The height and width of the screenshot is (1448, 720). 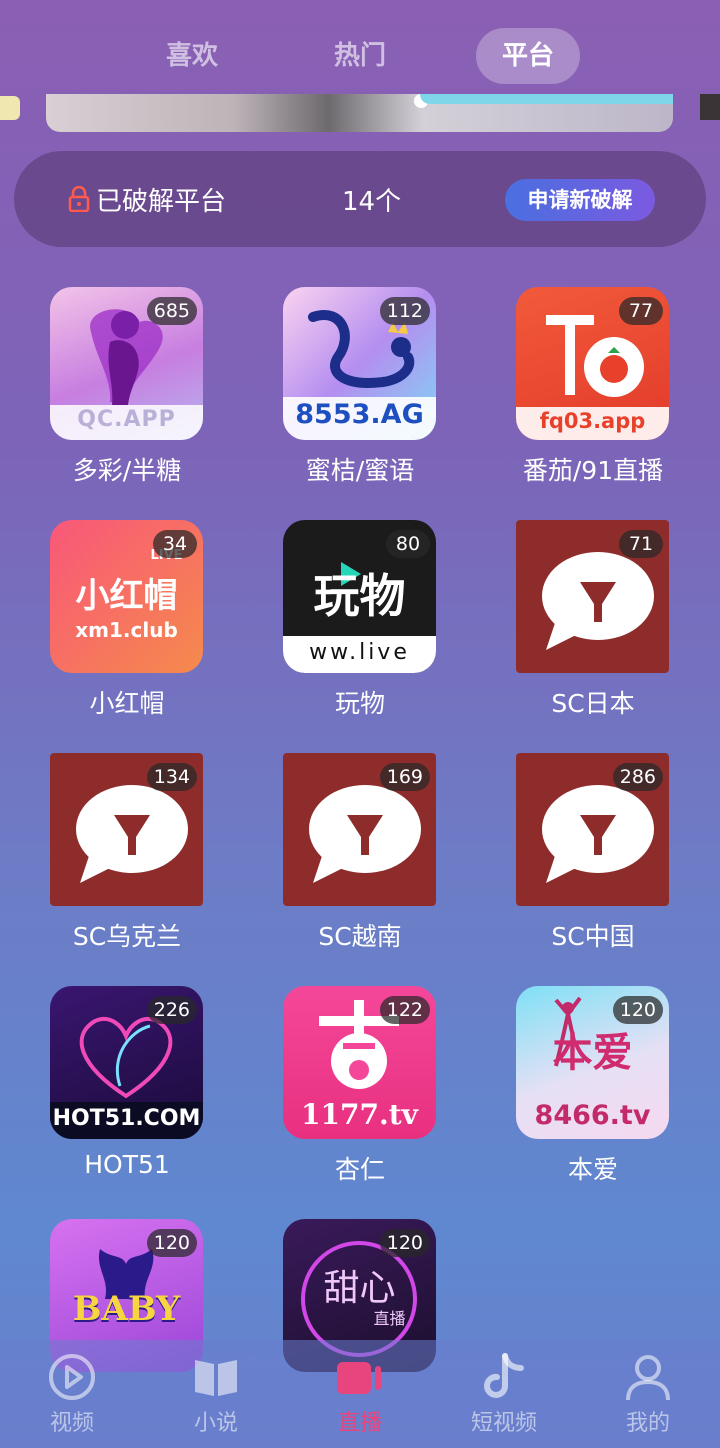 I want to click on app-icon-text: 8553.AG, so click(x=359, y=414).